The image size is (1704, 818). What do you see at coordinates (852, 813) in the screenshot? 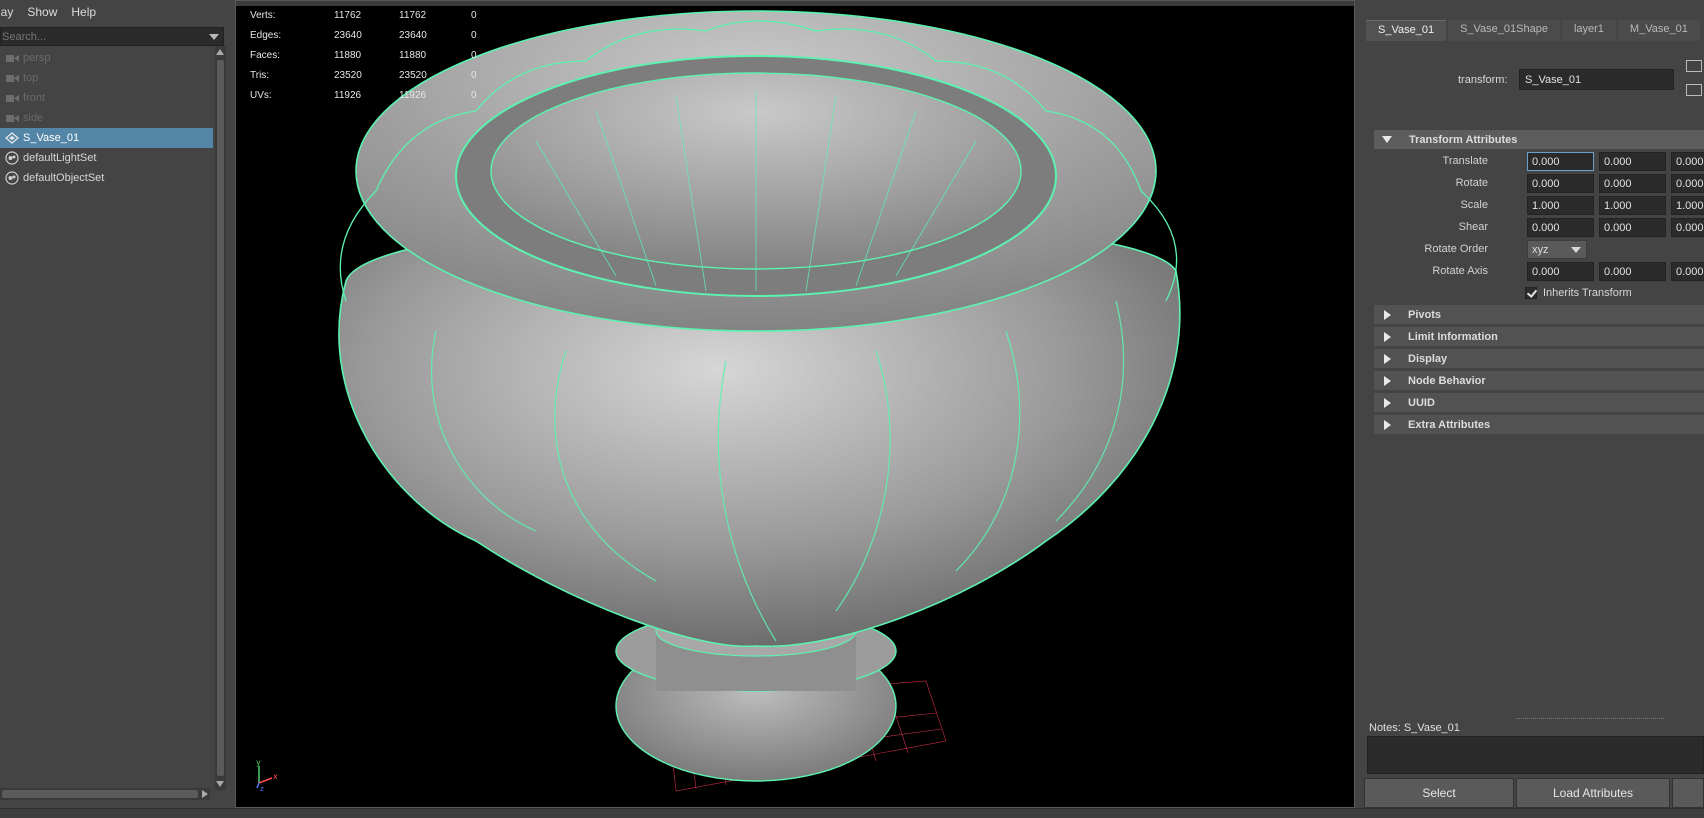
I see `time-slider-strip` at bounding box center [852, 813].